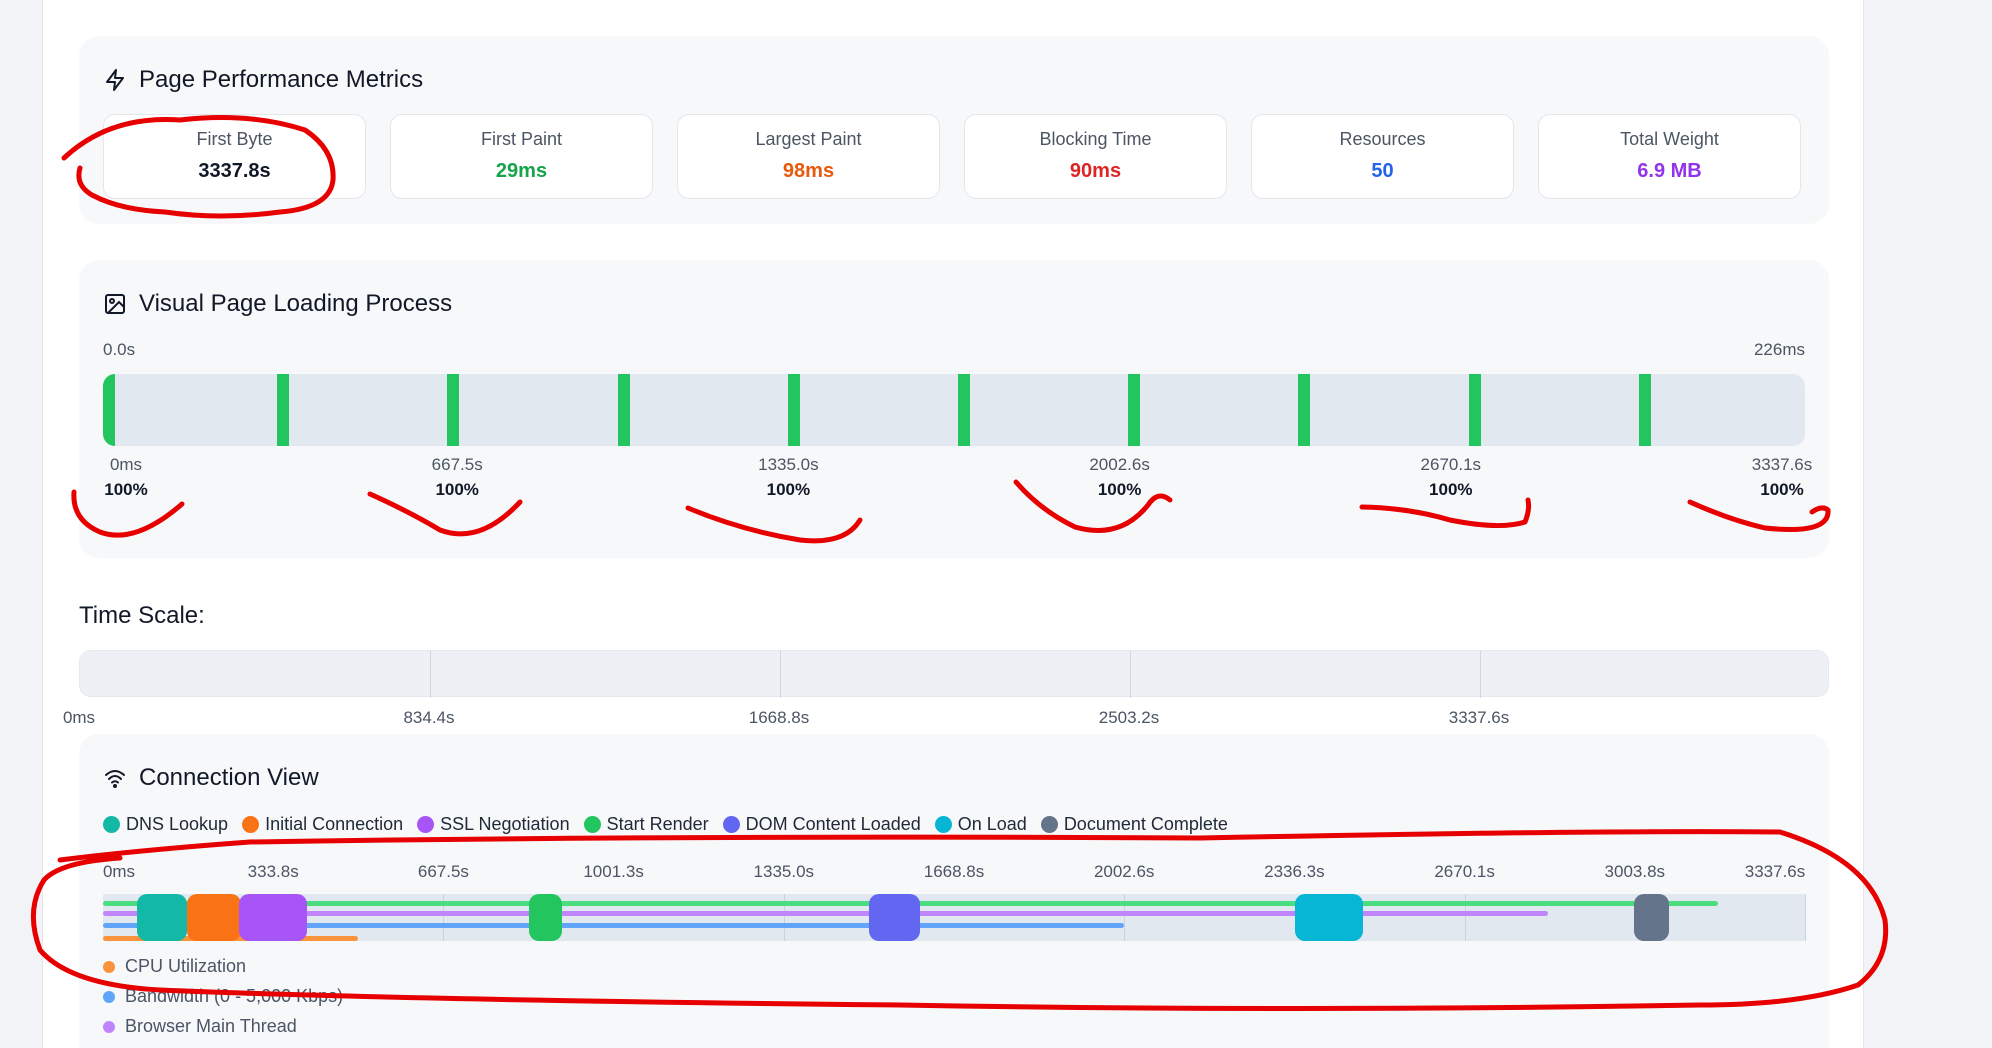 This screenshot has width=1992, height=1048. Describe the element at coordinates (234, 171) in the screenshot. I see `metric-value: 3337.8s` at that location.